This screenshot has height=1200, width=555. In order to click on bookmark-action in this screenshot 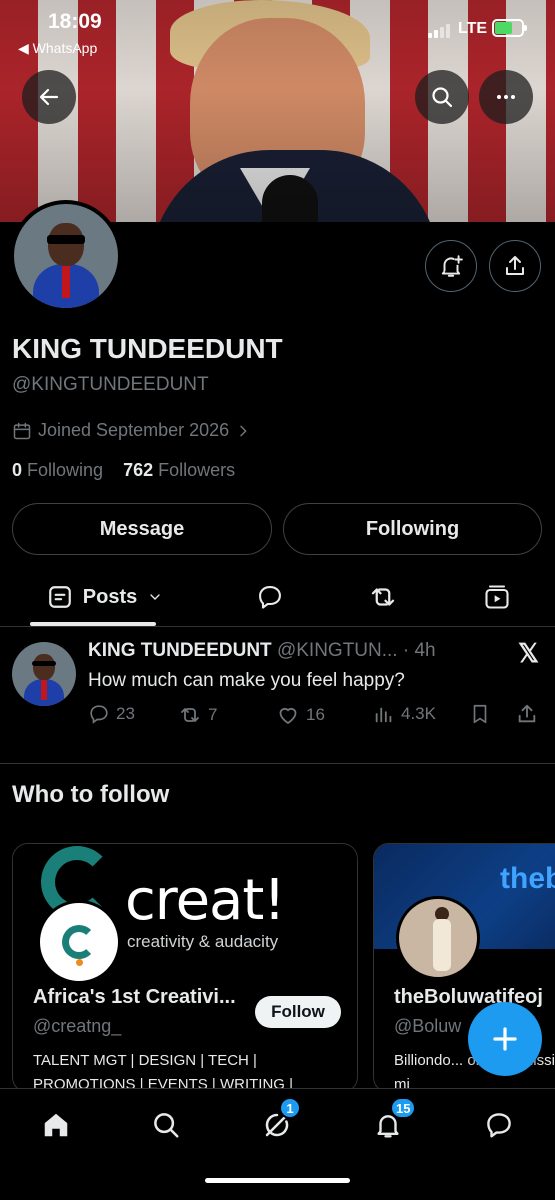, I will do `click(480, 714)`.